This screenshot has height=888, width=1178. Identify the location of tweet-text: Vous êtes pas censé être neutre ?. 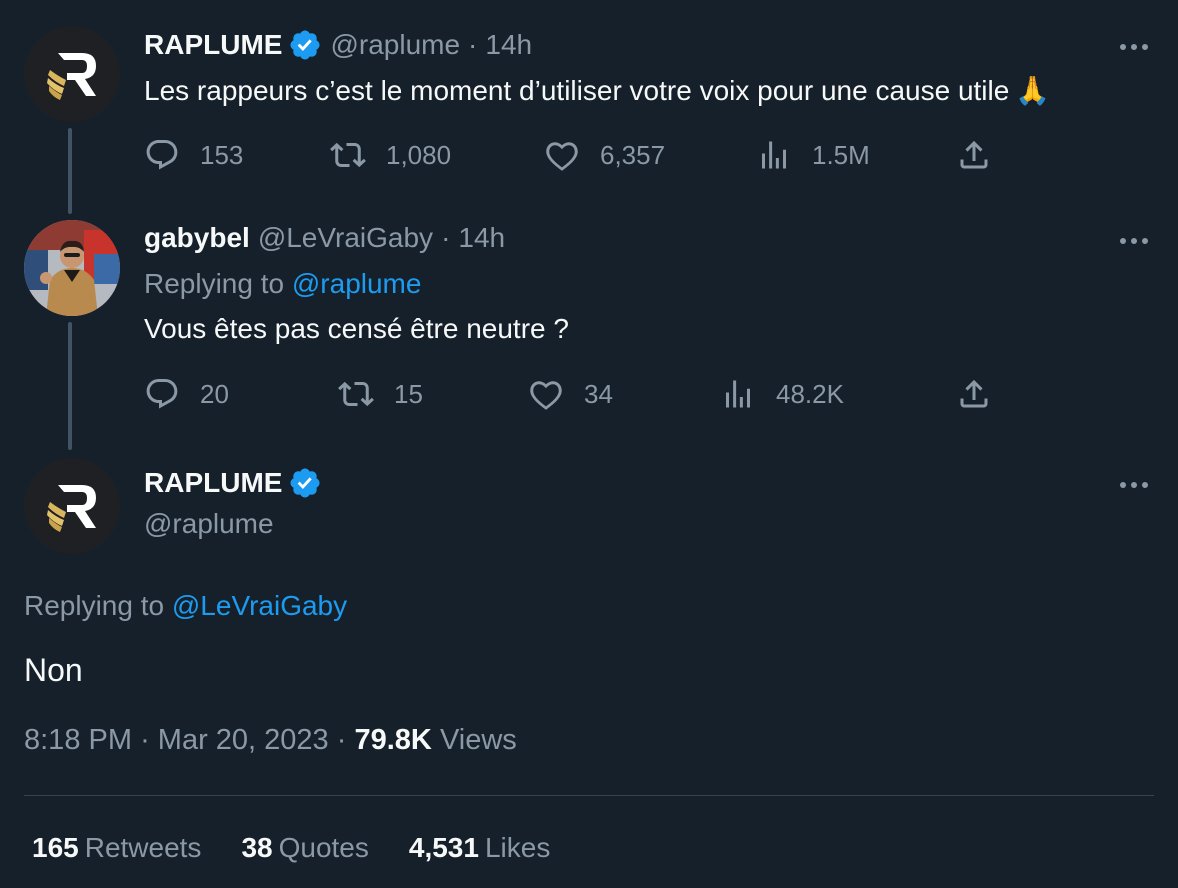
(356, 328).